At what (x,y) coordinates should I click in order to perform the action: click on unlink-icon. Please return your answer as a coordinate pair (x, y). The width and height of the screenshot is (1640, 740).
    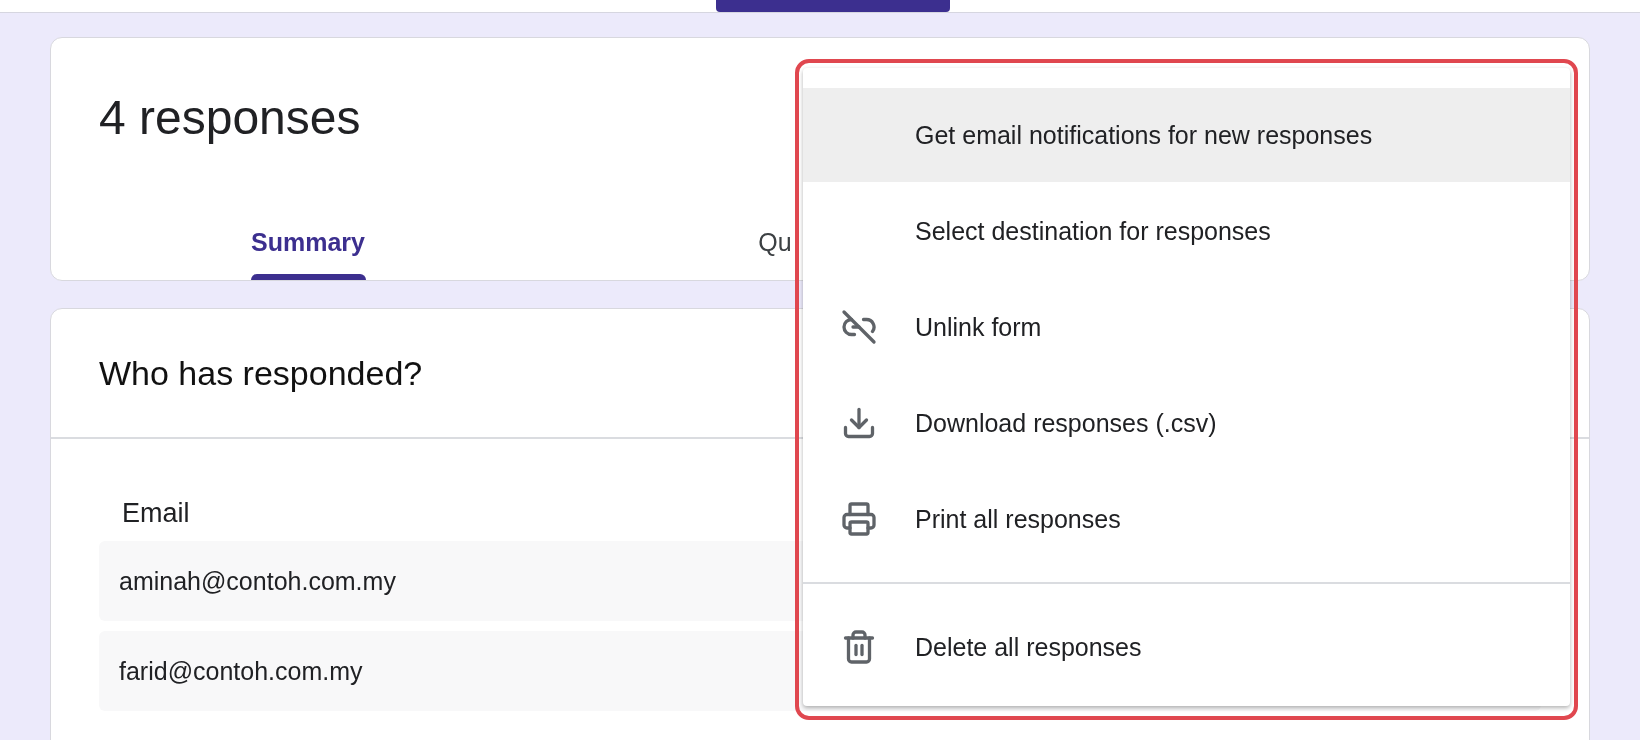
    Looking at the image, I should click on (859, 327).